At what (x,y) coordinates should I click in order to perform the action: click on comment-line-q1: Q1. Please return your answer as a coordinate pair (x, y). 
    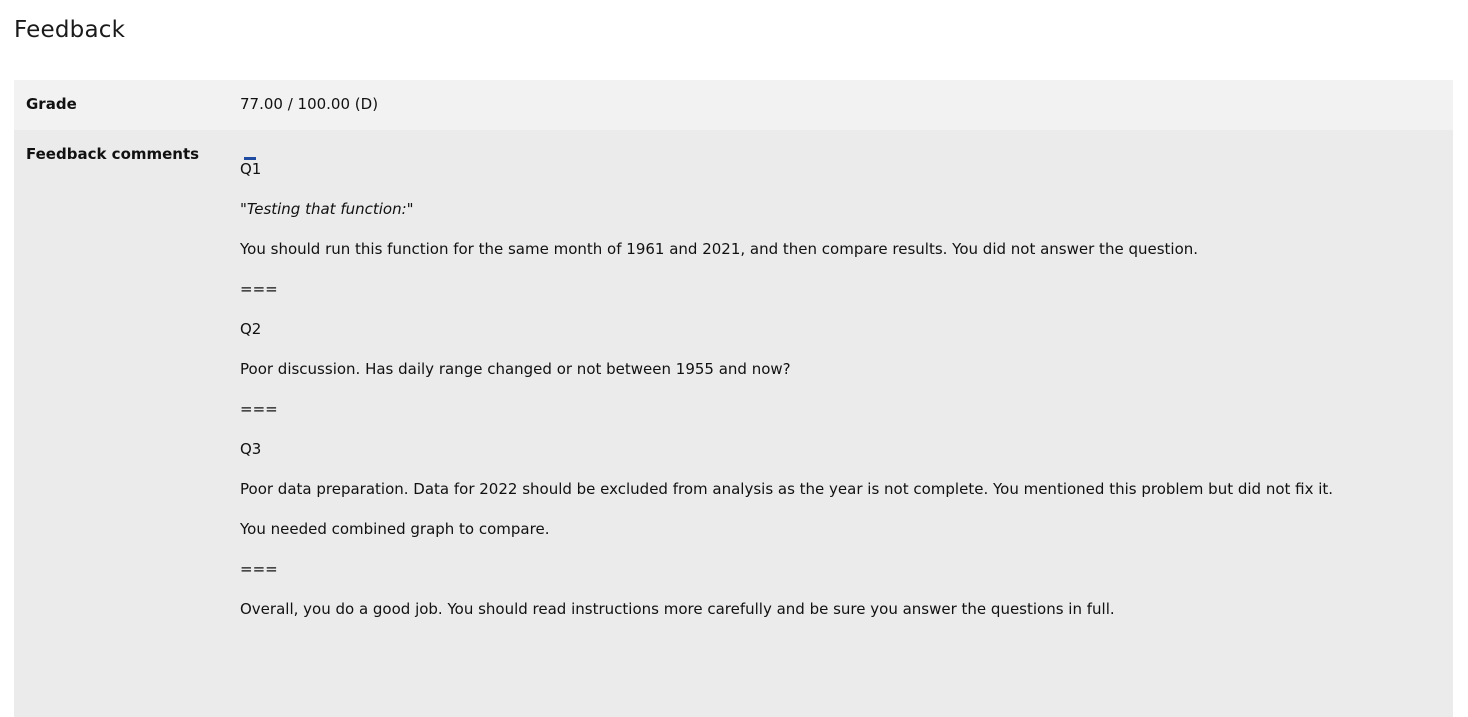
    Looking at the image, I should click on (251, 169).